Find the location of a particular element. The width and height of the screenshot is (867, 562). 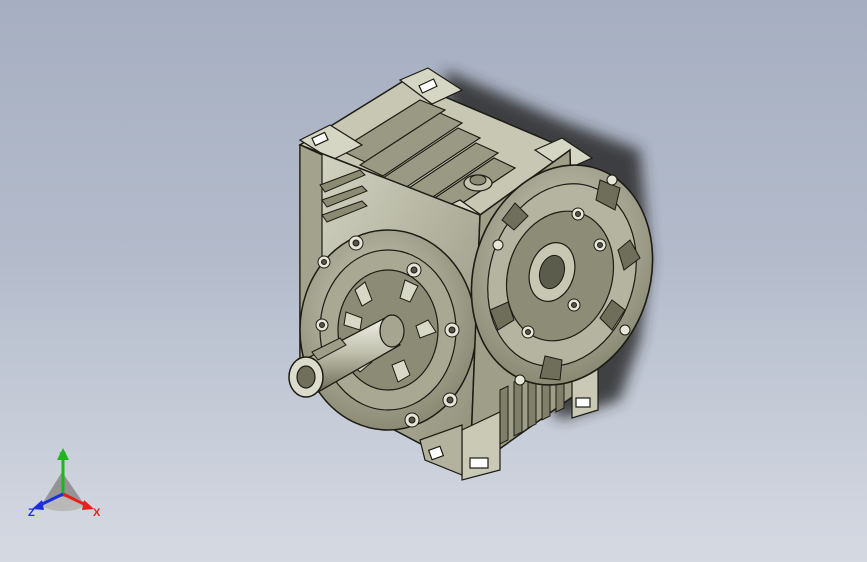

y-axis-label: Y is located at coordinates (63, 457).